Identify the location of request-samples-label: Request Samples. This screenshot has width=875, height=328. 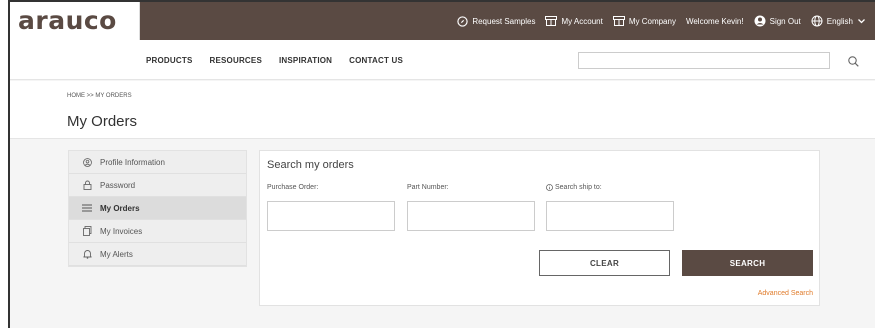
(504, 21).